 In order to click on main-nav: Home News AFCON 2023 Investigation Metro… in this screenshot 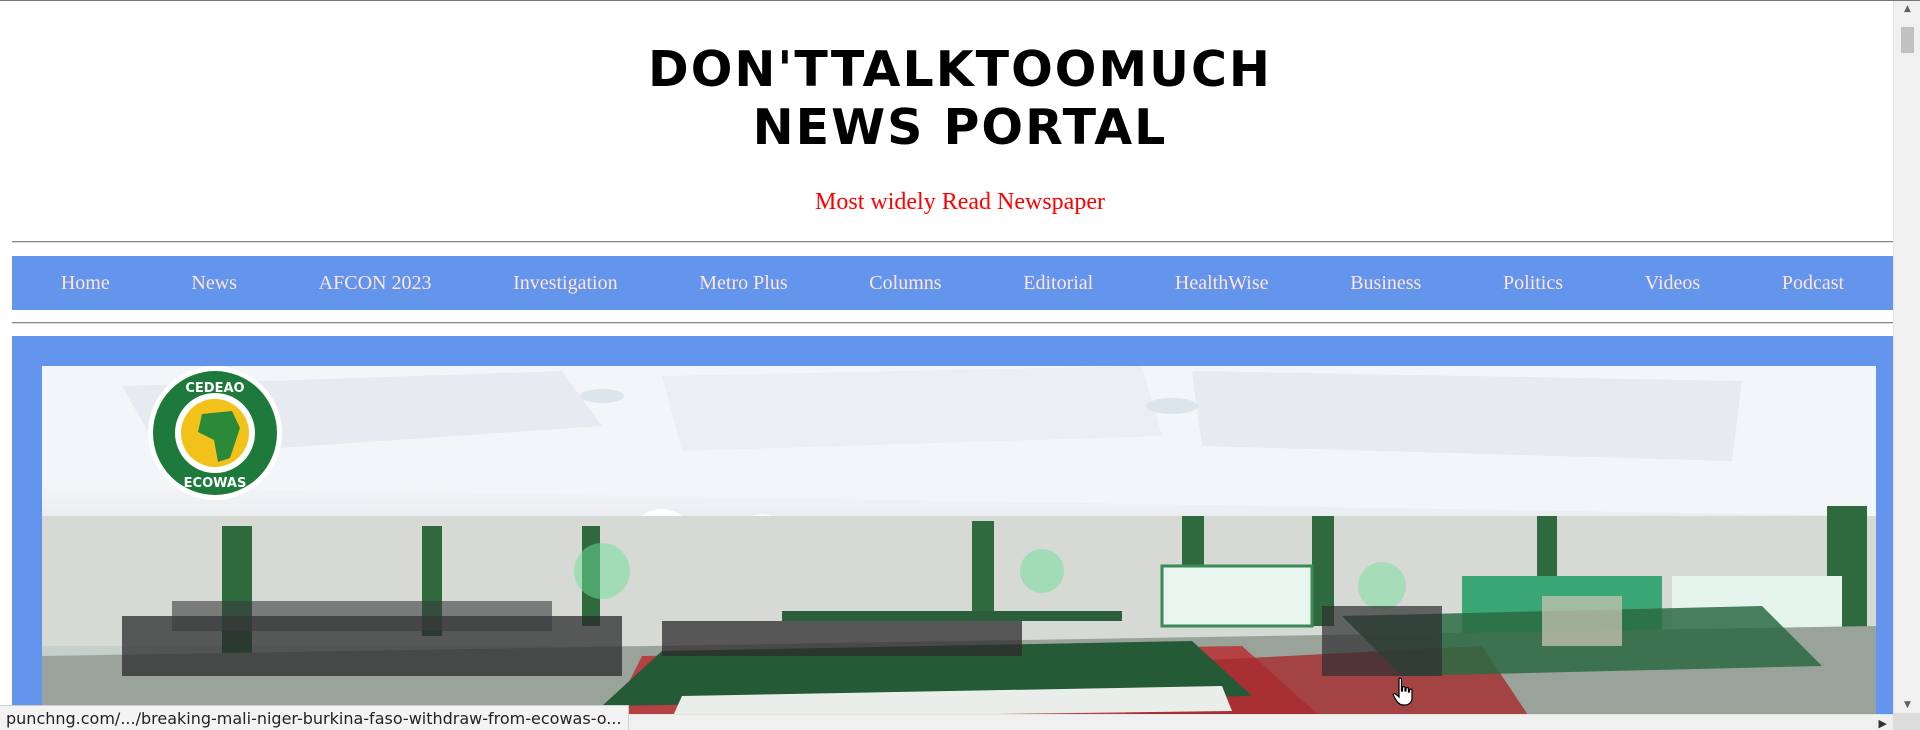, I will do `click(952, 283)`.